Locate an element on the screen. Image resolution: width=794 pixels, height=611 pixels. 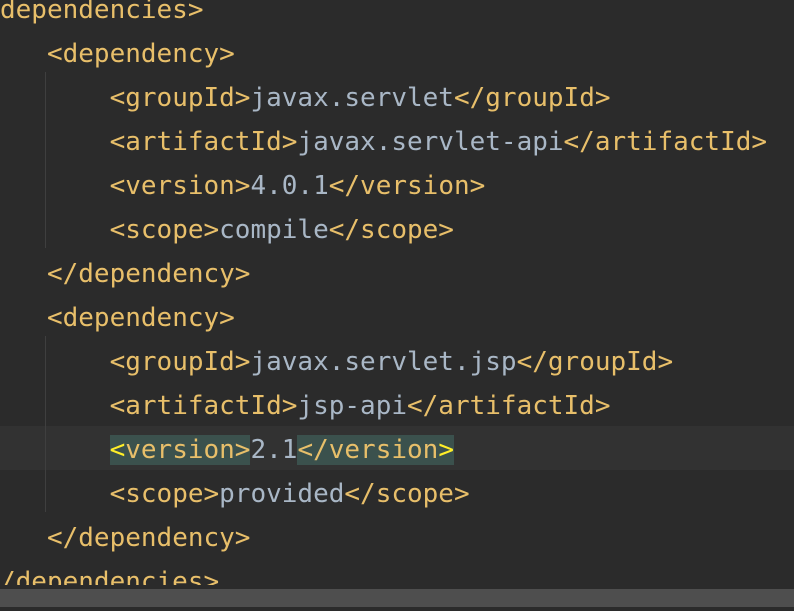
code-line: <artifactId>jsp-api</artifactId> is located at coordinates (305, 406).